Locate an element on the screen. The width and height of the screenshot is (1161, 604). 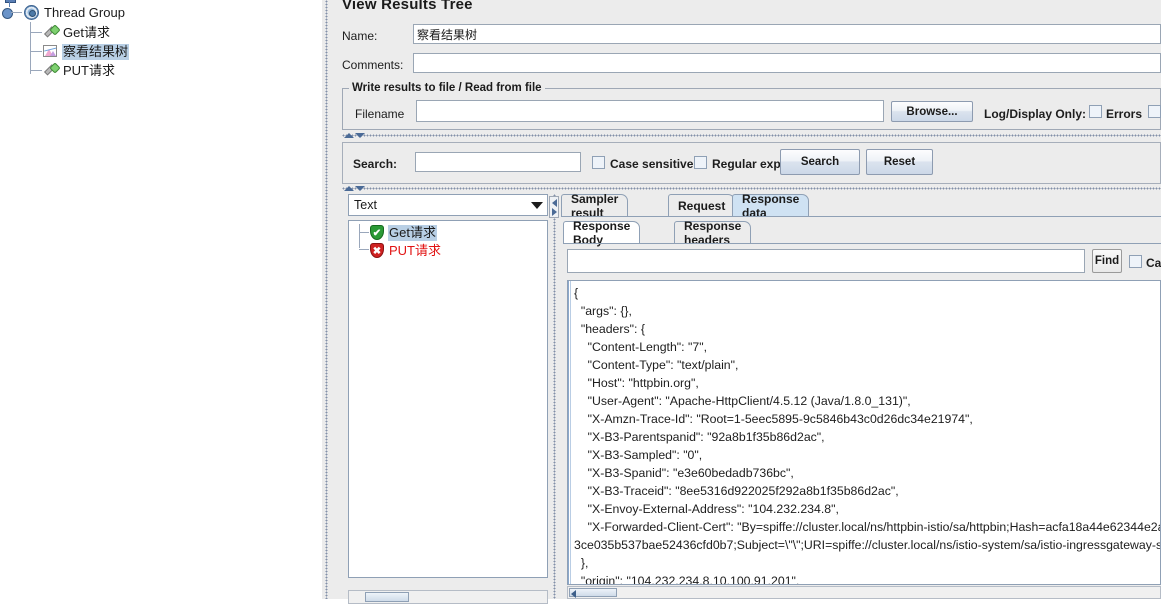
search-button: Search is located at coordinates (820, 162).